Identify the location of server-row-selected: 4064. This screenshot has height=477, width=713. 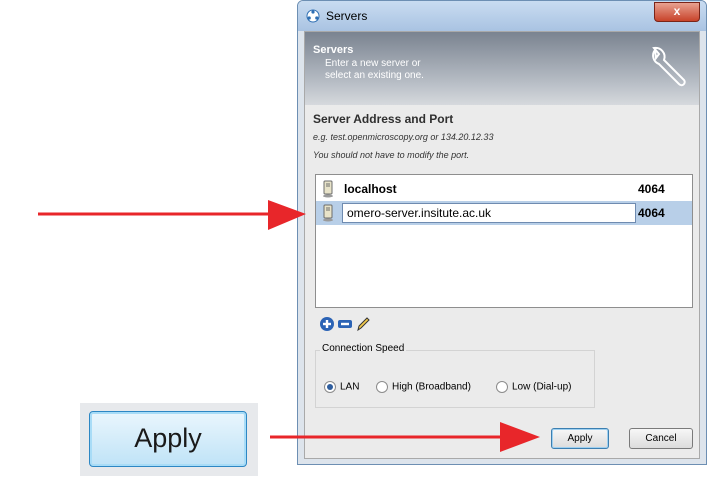
(504, 213).